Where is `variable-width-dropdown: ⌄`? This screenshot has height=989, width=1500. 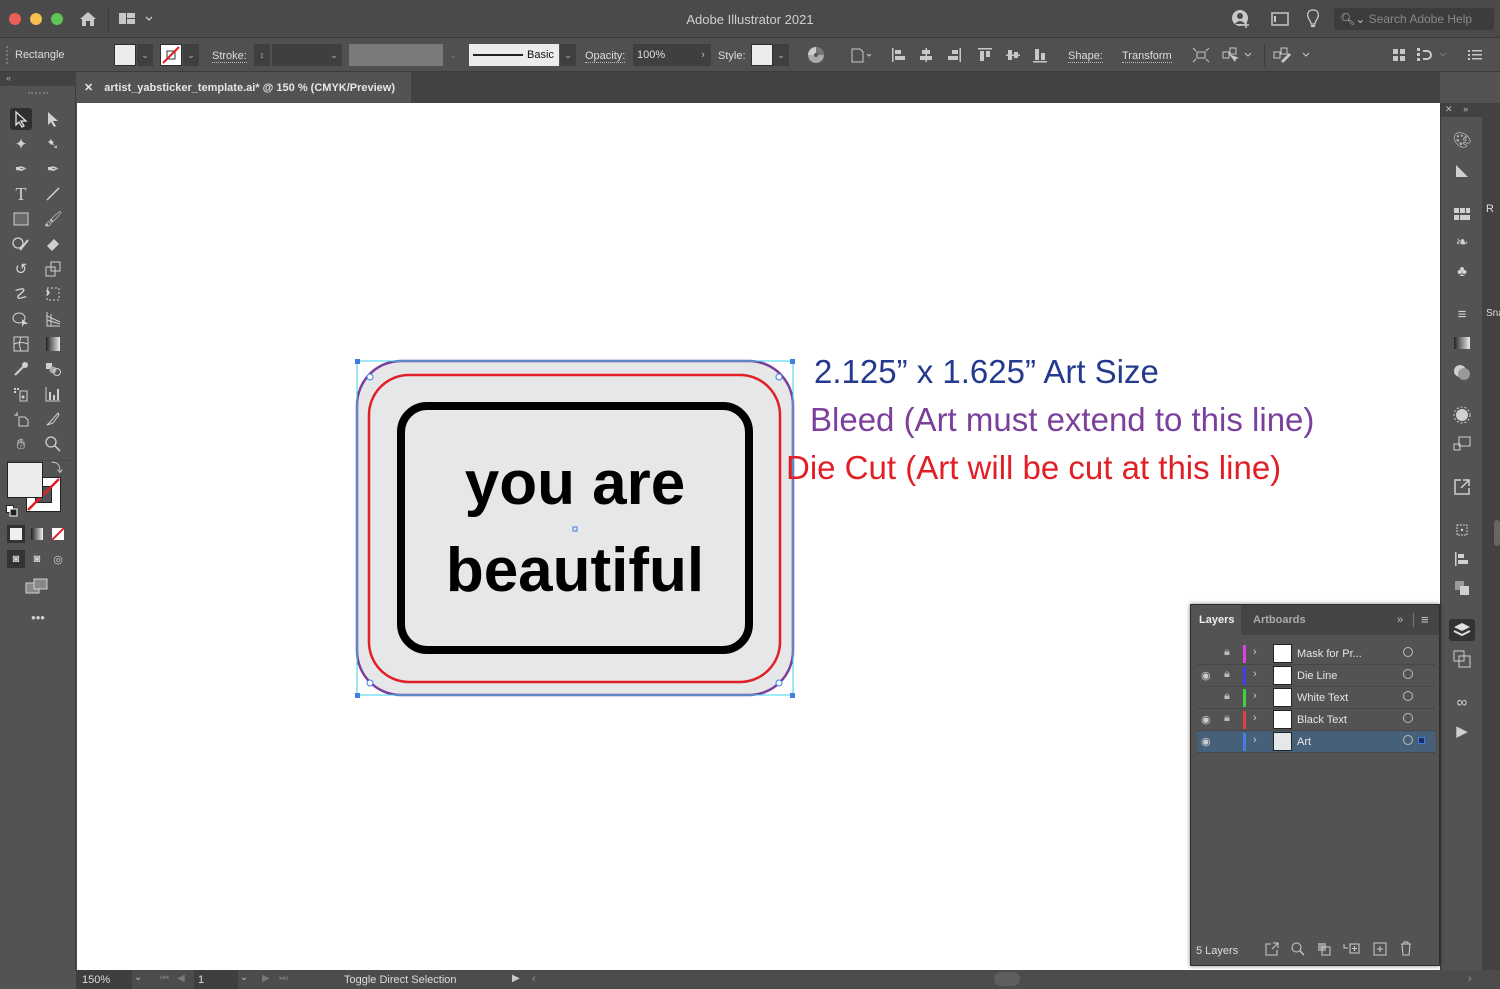 variable-width-dropdown: ⌄ is located at coordinates (453, 55).